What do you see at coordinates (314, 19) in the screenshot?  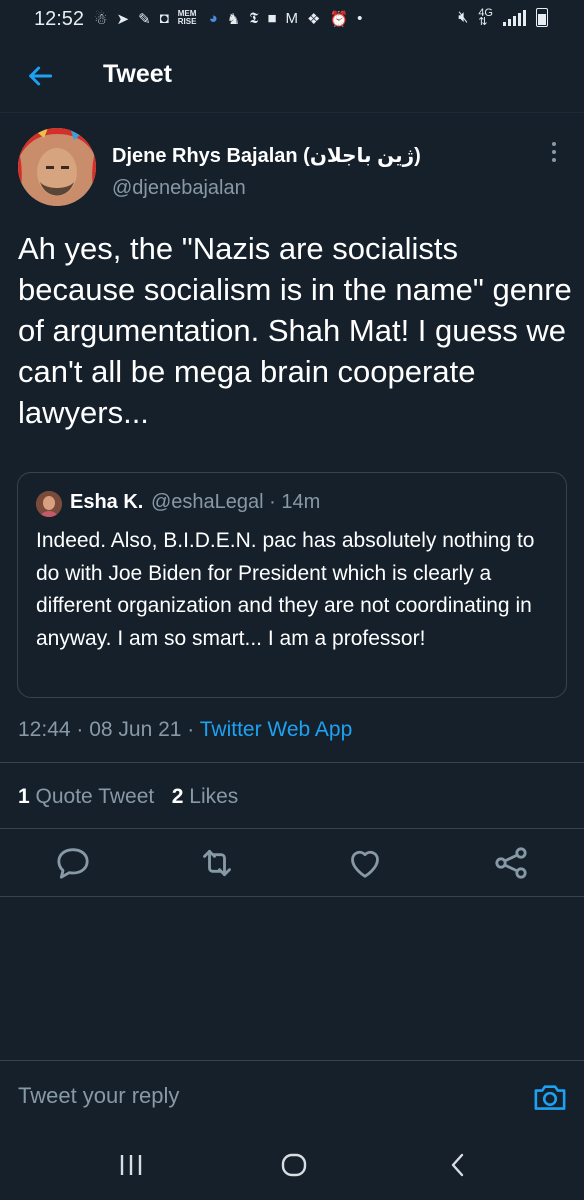 I see `gift-icon: ❖` at bounding box center [314, 19].